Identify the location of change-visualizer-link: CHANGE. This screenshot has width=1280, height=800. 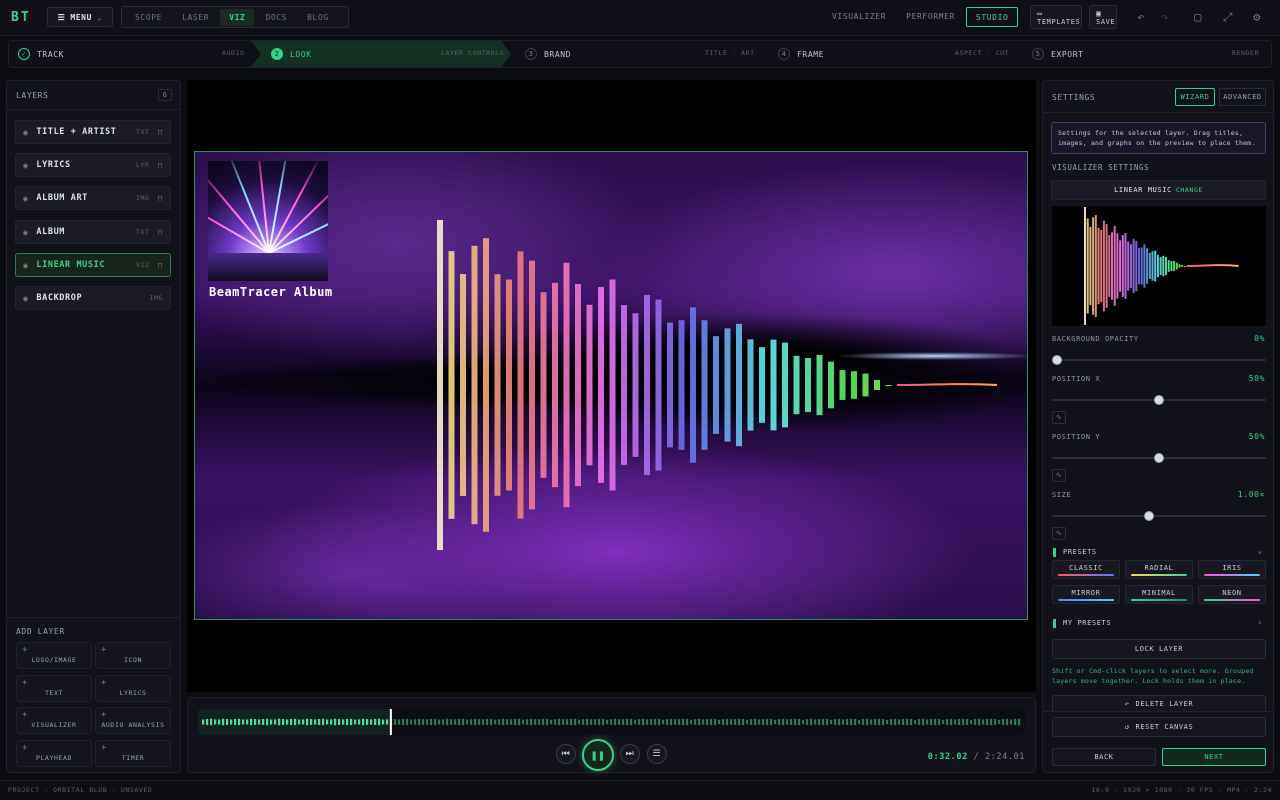
(1189, 190).